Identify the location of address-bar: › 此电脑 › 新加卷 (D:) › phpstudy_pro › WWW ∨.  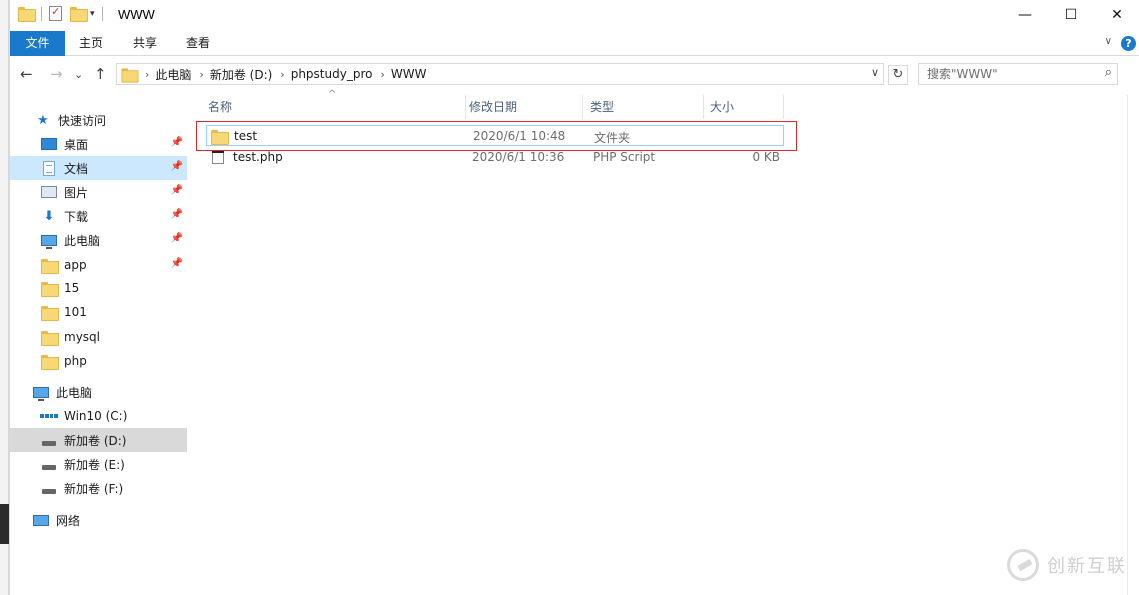
(500, 74).